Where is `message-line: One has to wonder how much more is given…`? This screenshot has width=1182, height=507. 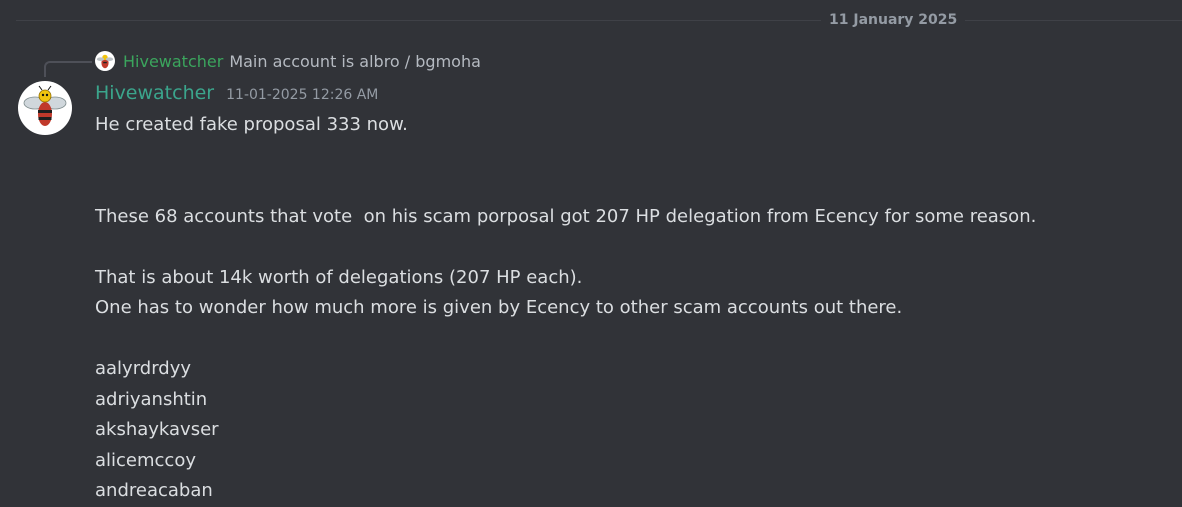
message-line: One has to wonder how much more is given… is located at coordinates (499, 307).